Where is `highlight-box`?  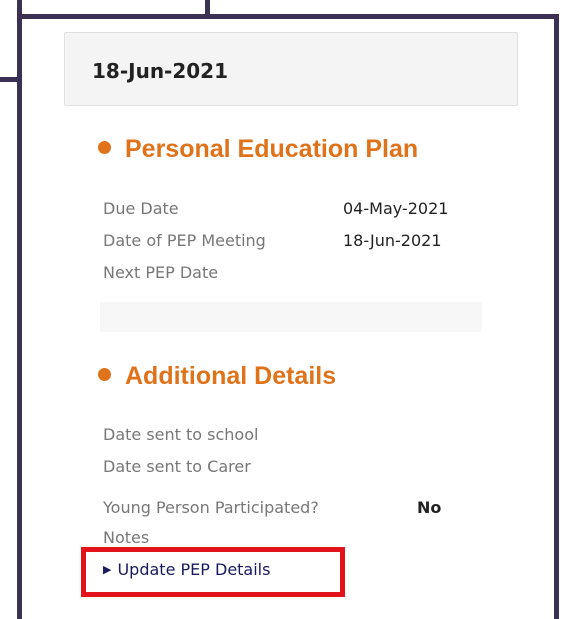
highlight-box is located at coordinates (213, 572).